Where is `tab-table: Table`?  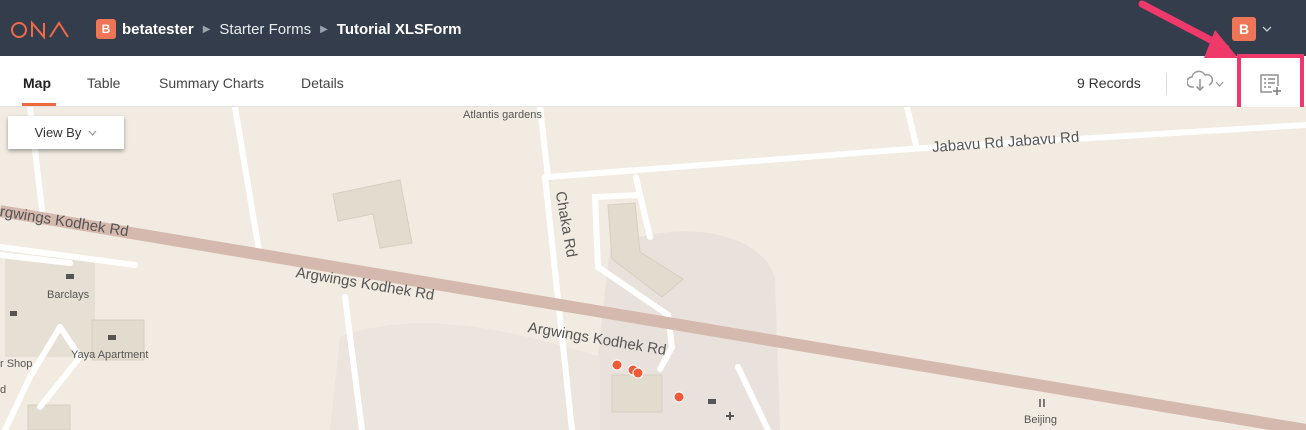
tab-table: Table is located at coordinates (103, 83).